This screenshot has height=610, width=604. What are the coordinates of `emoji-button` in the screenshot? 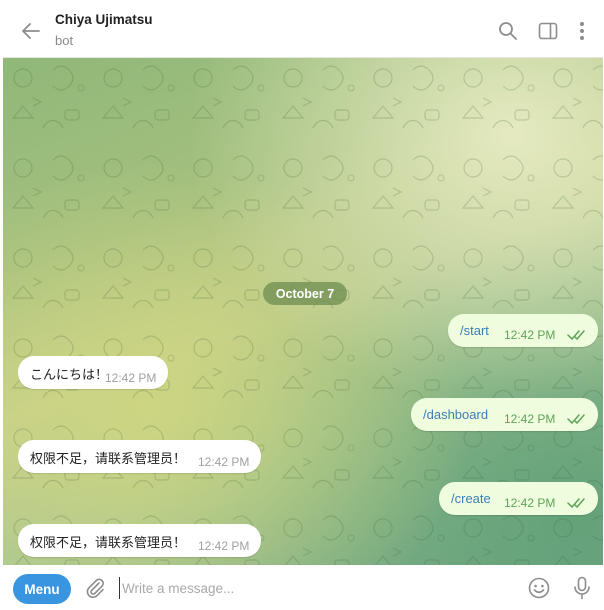 It's located at (539, 588).